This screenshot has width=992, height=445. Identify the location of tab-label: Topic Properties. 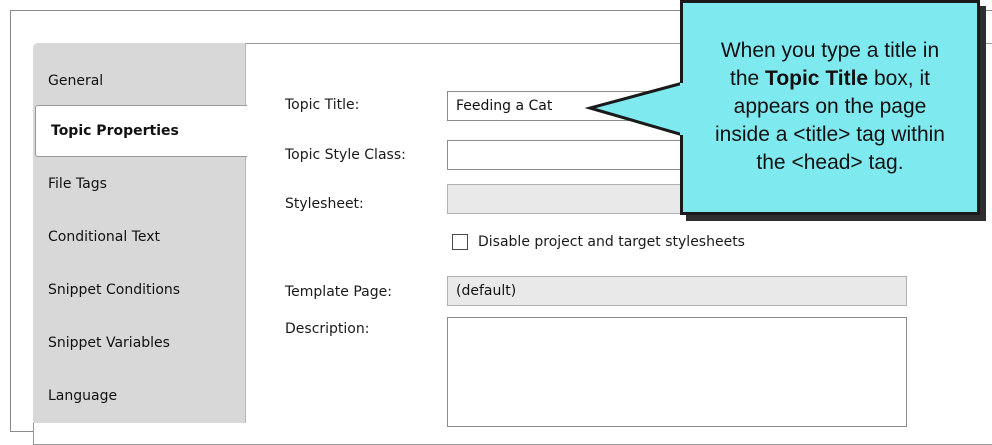
(115, 131).